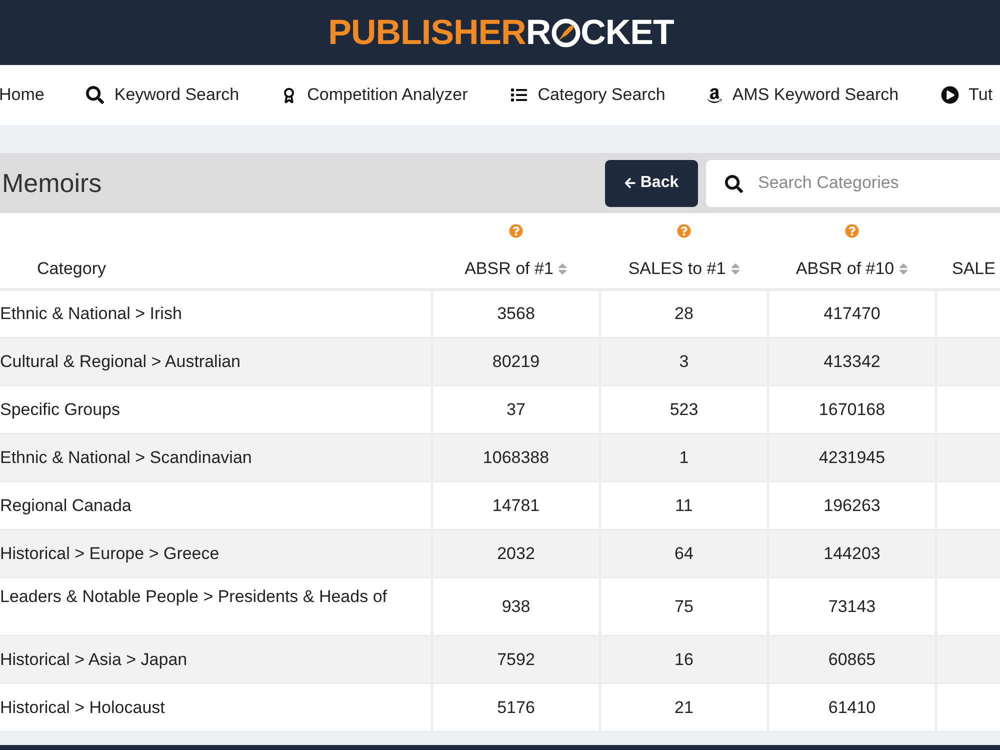 This screenshot has height=750, width=1000. I want to click on table-cell: 73143, so click(852, 607).